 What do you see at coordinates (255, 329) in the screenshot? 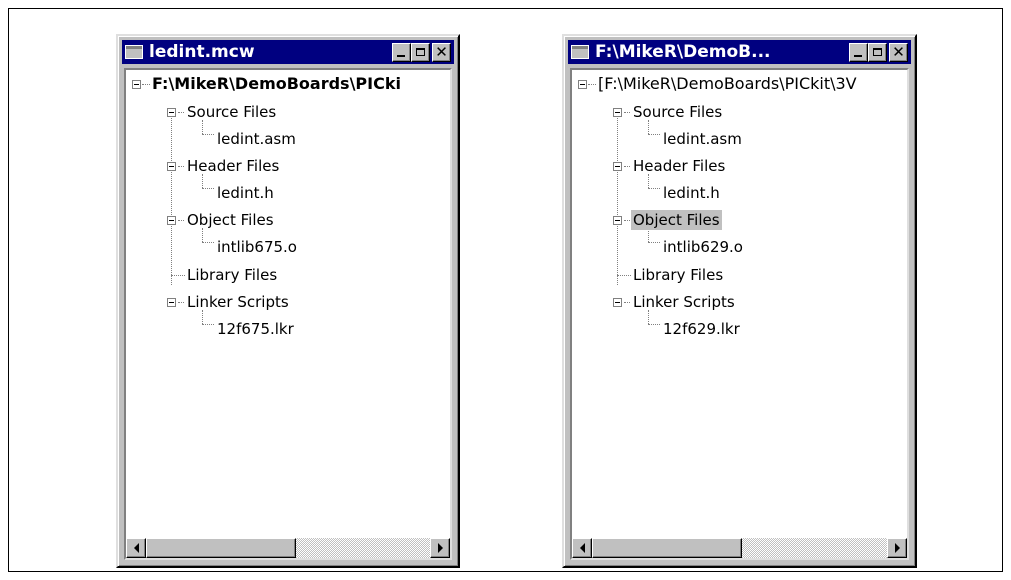
I see `tree-file-12f675-lkr: 12f675.lkr` at bounding box center [255, 329].